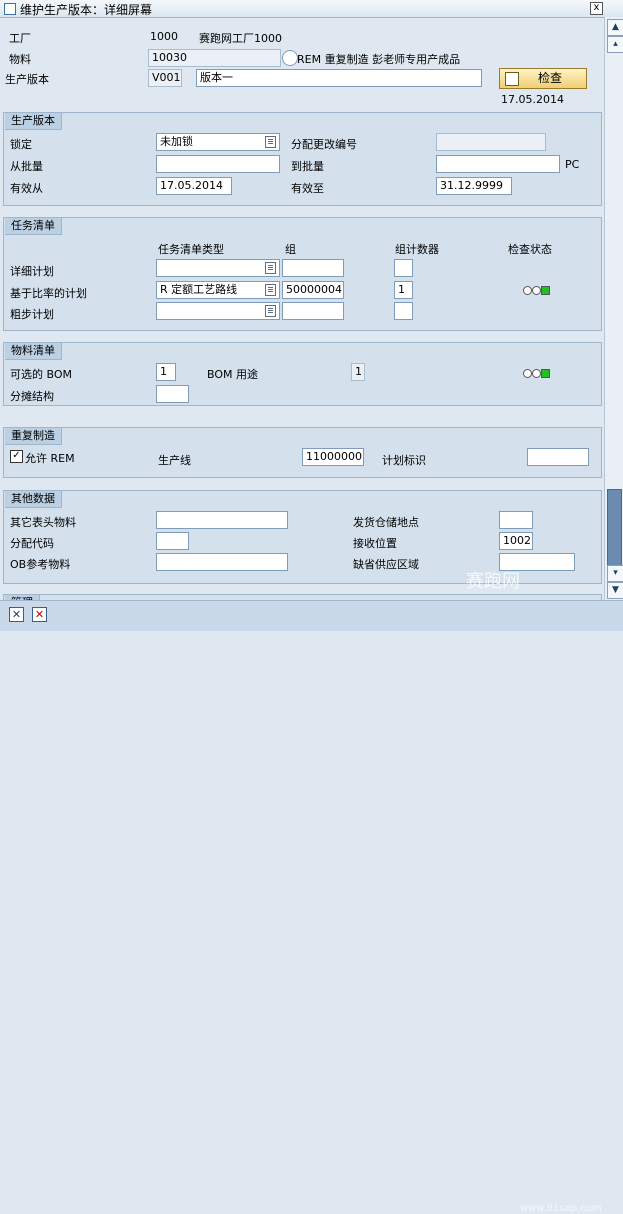 The width and height of the screenshot is (623, 1214). I want to click on change-no-field, so click(491, 142).